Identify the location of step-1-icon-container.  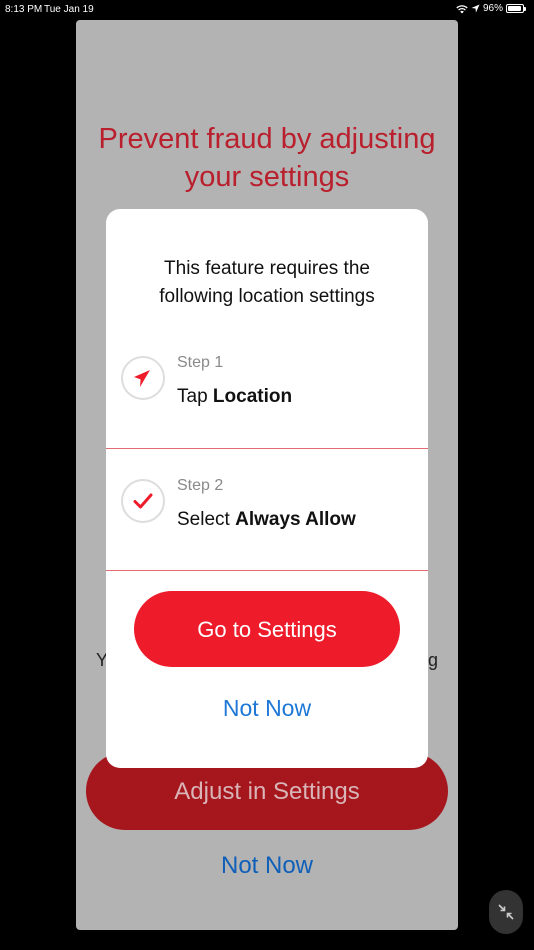
(143, 378).